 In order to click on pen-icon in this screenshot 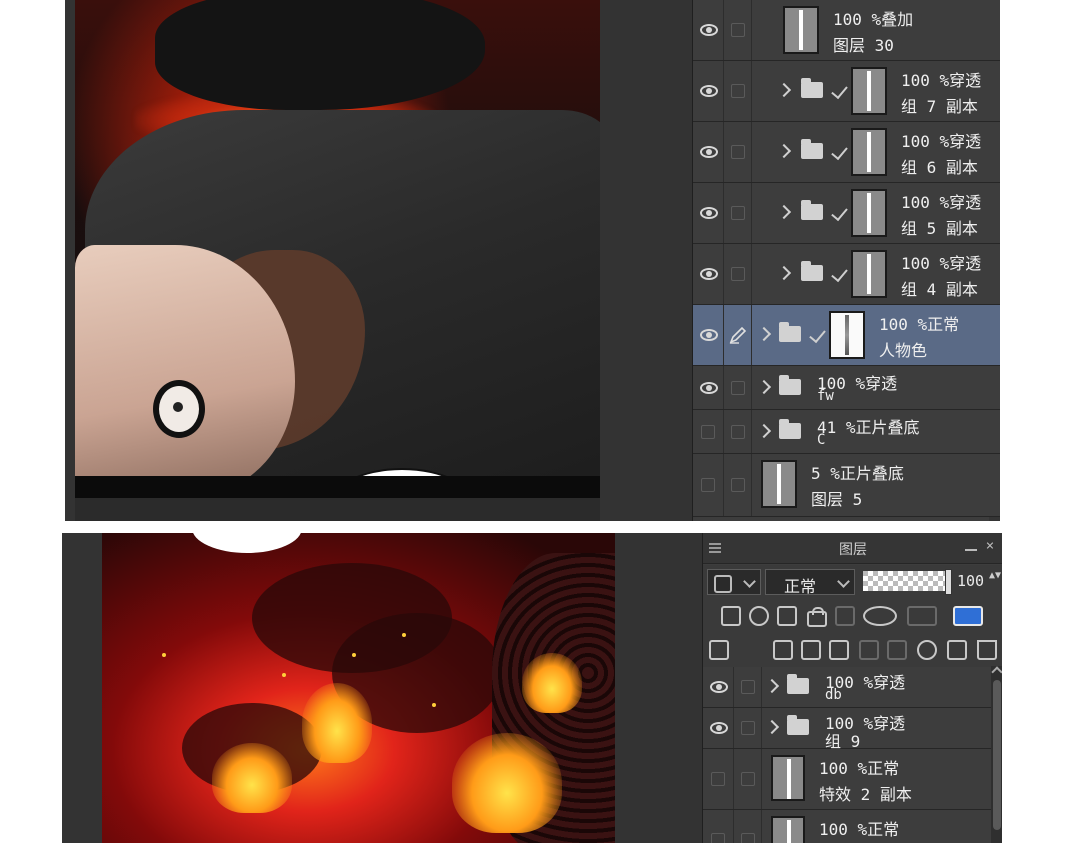, I will do `click(738, 335)`.